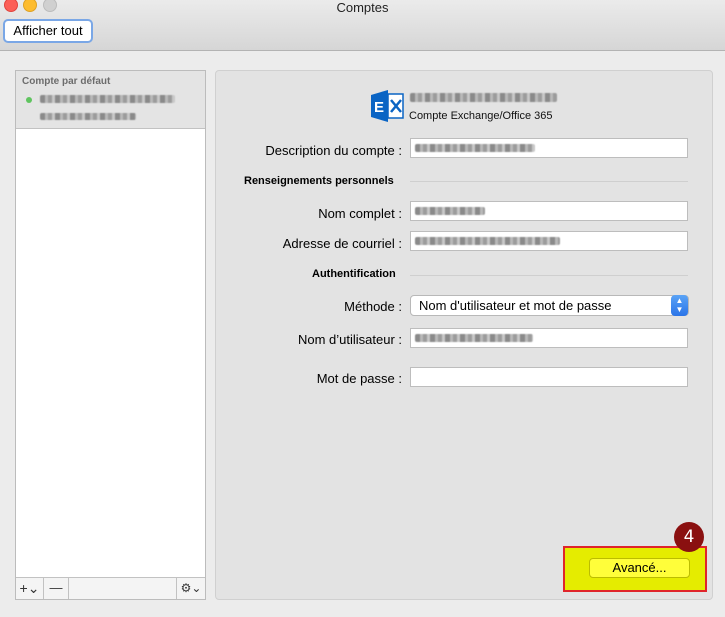 The height and width of the screenshot is (617, 725). Describe the element at coordinates (319, 181) in the screenshot. I see `personal-section-heading: Renseignements personnels` at that location.